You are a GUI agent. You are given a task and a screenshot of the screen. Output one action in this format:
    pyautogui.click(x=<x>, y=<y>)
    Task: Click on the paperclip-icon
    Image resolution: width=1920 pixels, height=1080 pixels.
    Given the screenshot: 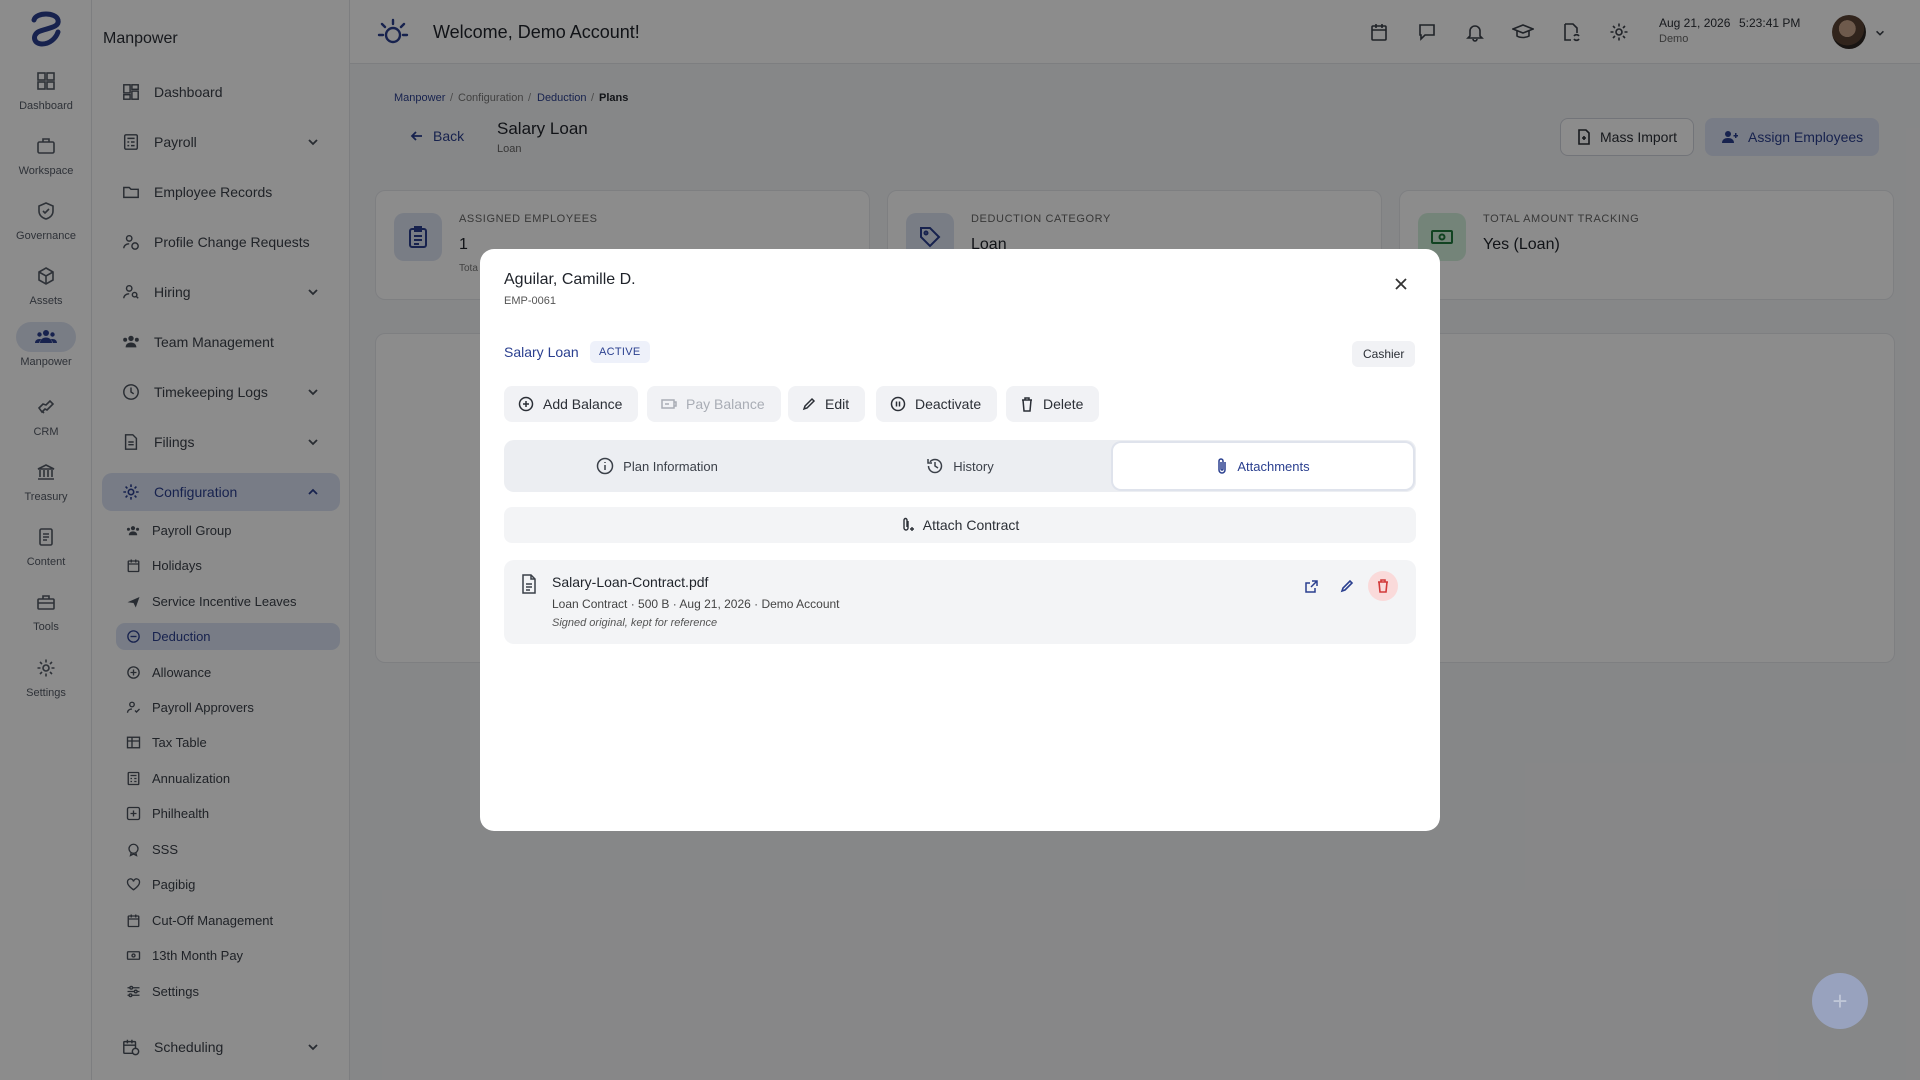 What is the action you would take?
    pyautogui.click(x=1222, y=466)
    